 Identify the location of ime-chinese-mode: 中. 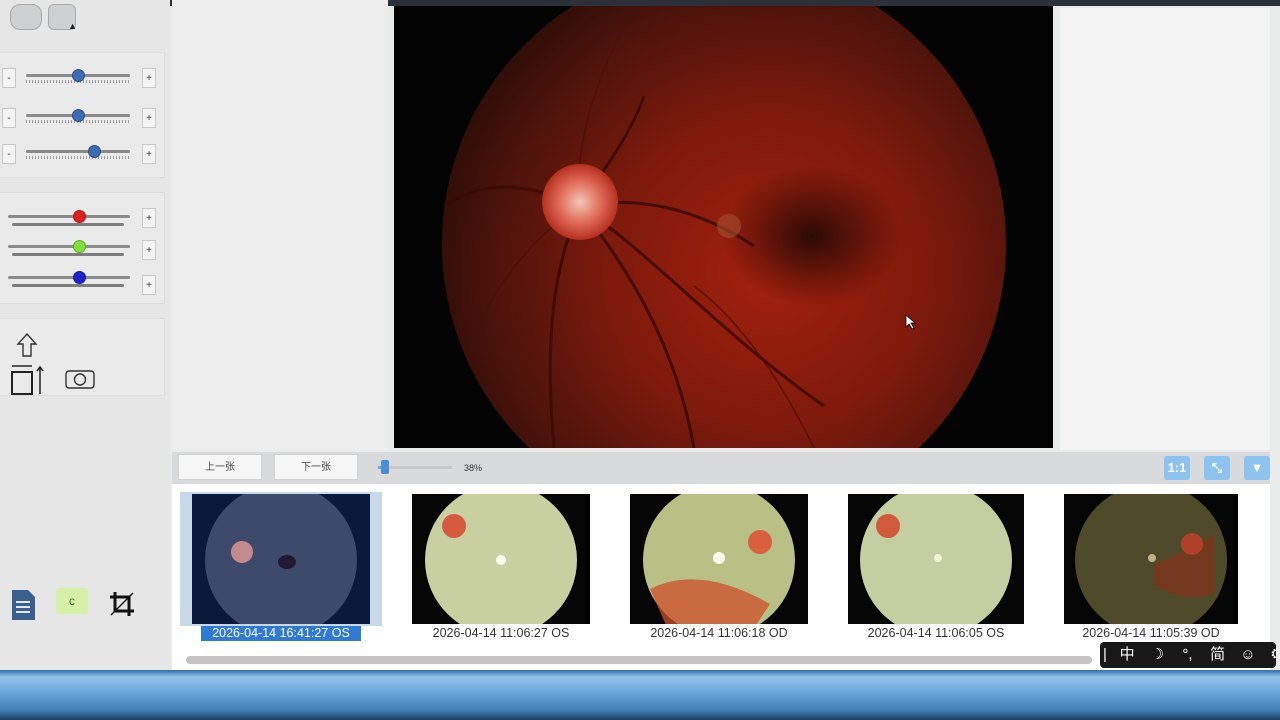
(1127, 655).